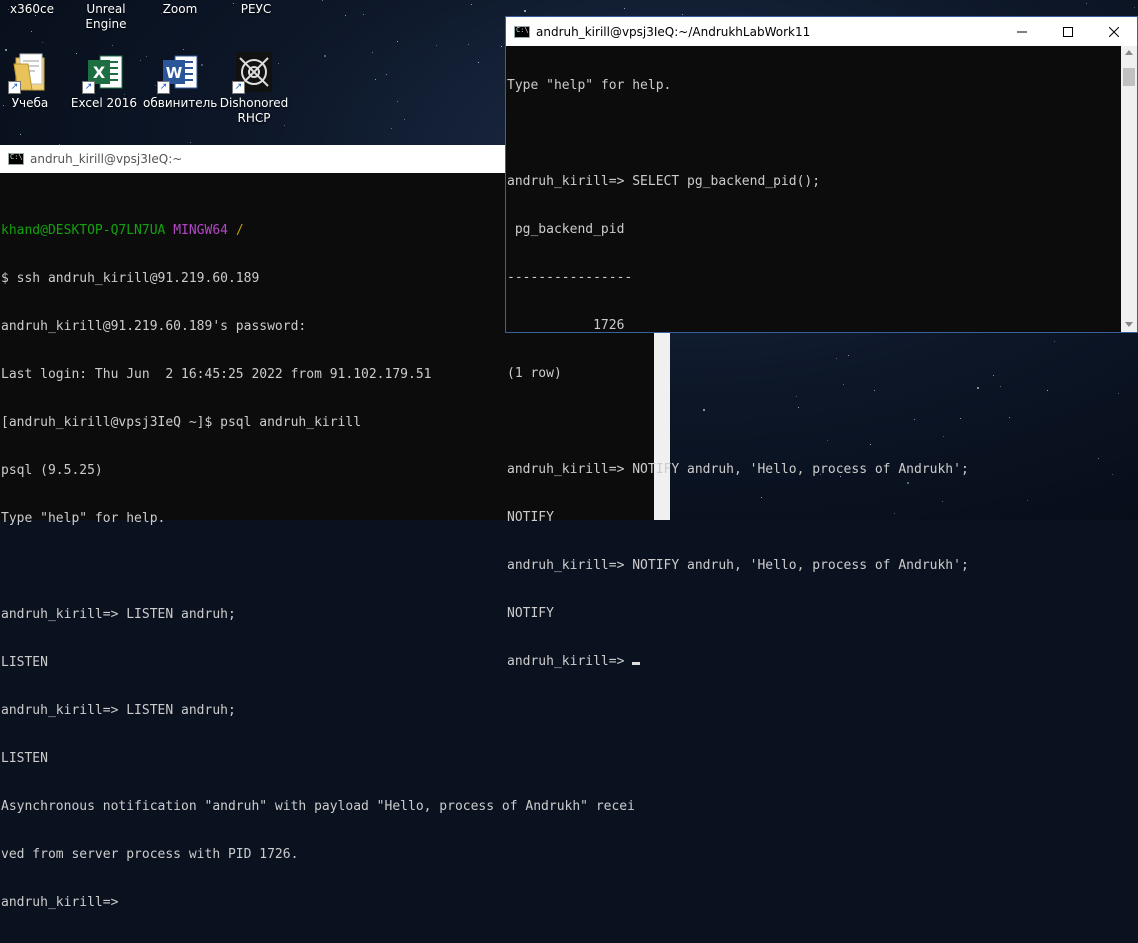 The image size is (1138, 943). What do you see at coordinates (534, 373) in the screenshot?
I see `terminal-line: (1 row)` at bounding box center [534, 373].